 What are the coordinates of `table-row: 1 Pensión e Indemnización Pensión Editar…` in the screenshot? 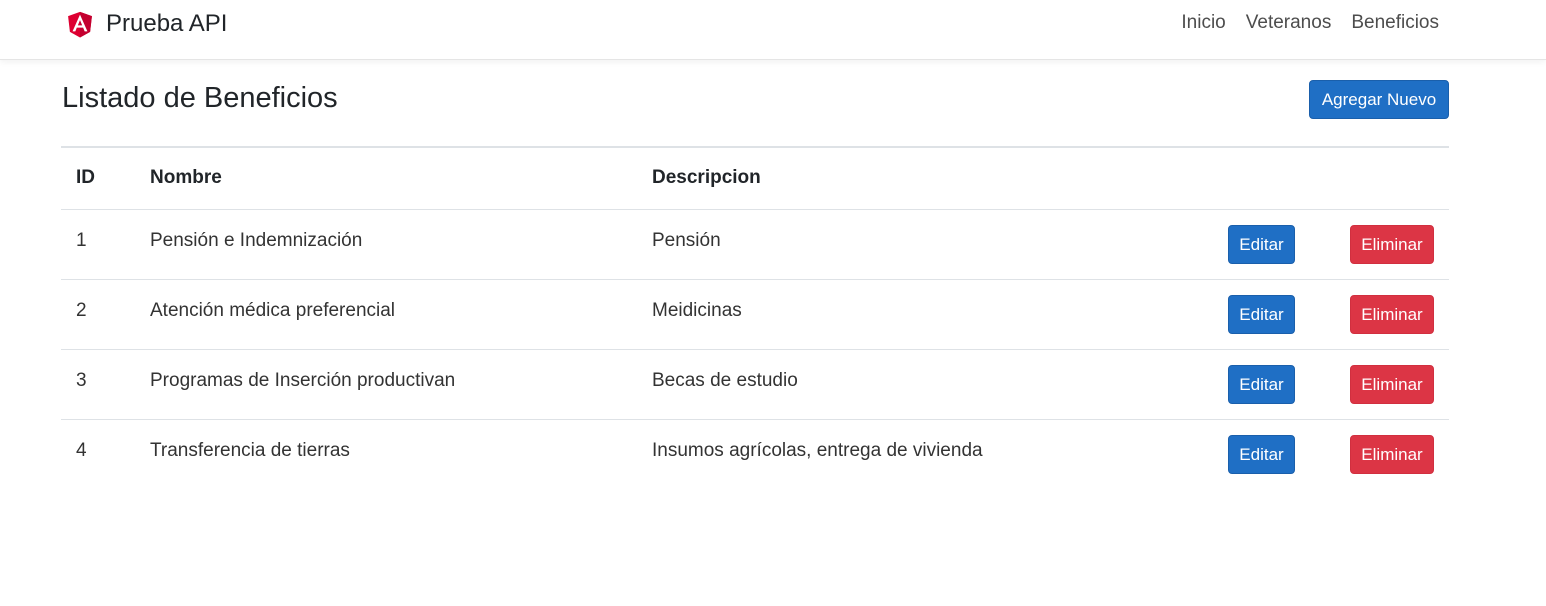 It's located at (755, 244).